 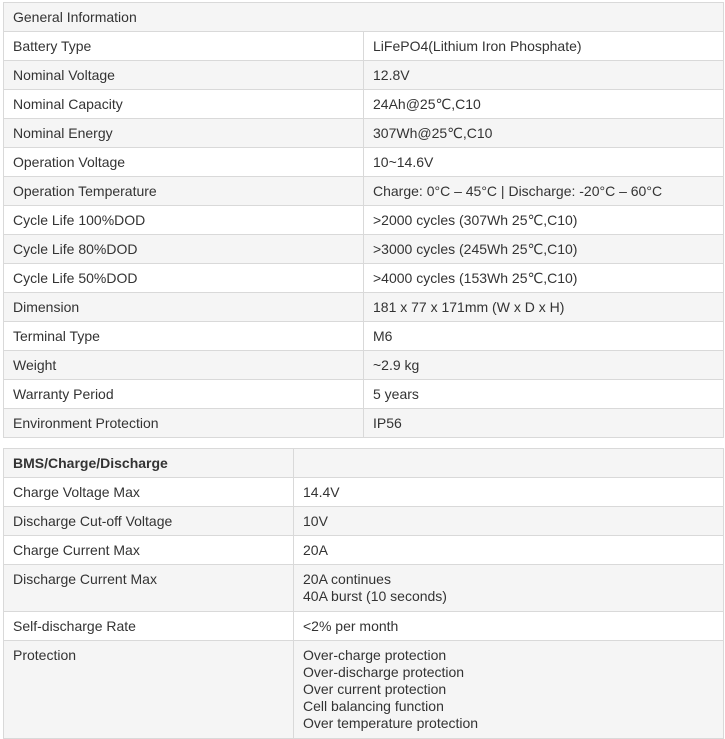 What do you see at coordinates (183, 133) in the screenshot?
I see `spec-label: Nominal Energy` at bounding box center [183, 133].